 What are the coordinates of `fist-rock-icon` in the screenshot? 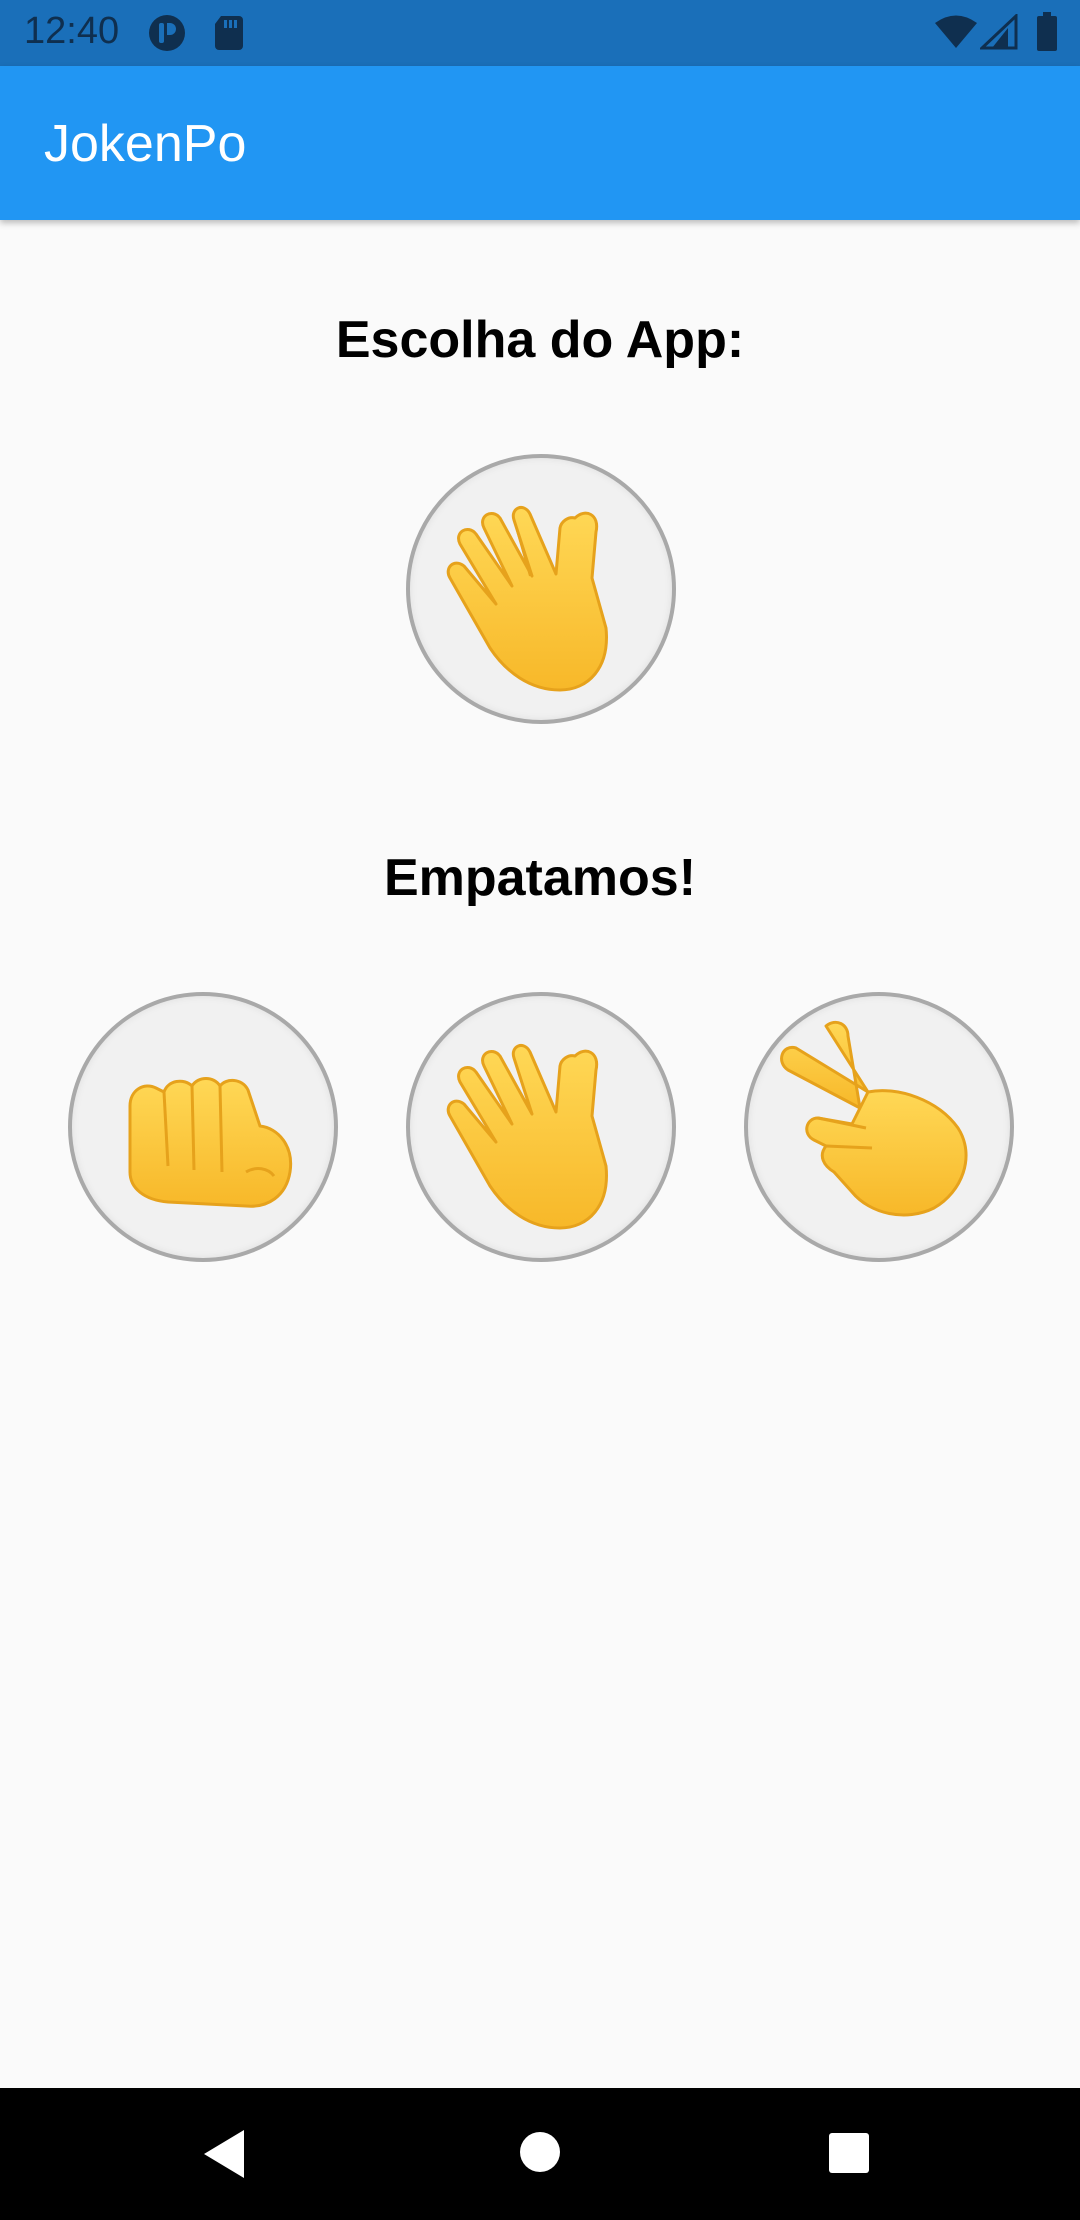 It's located at (210, 1142).